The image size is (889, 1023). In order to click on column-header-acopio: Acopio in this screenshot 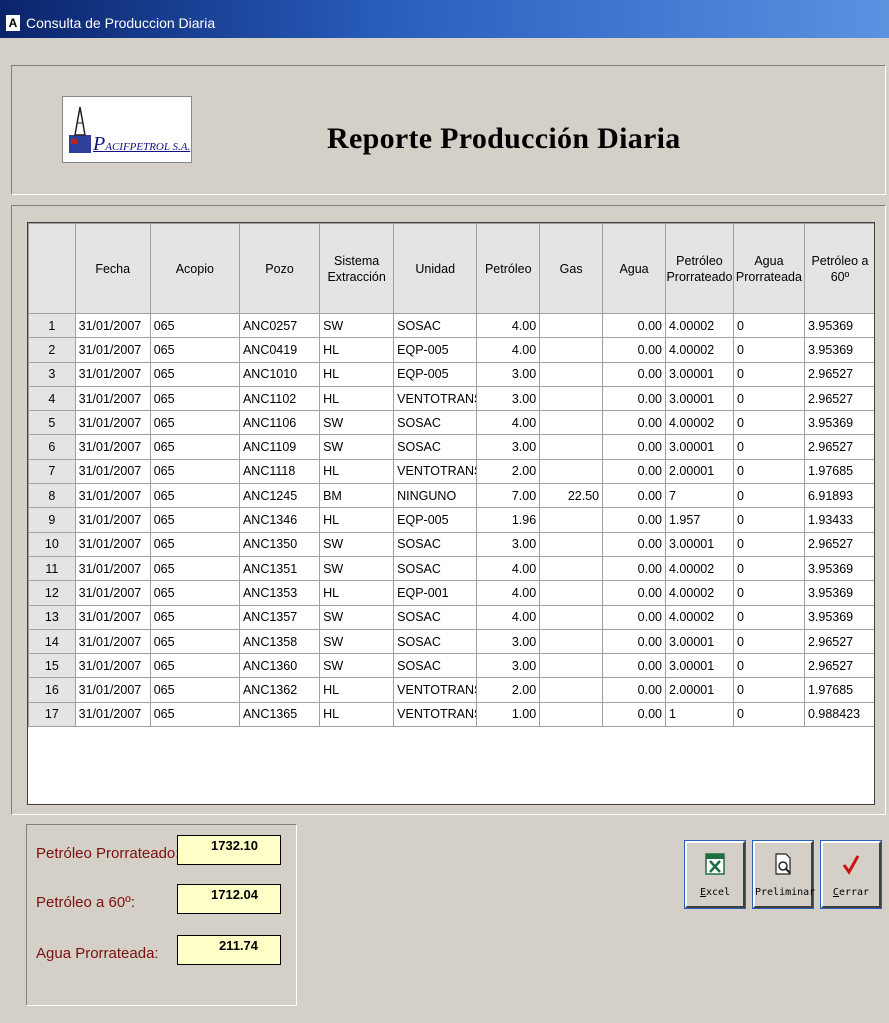, I will do `click(194, 268)`.